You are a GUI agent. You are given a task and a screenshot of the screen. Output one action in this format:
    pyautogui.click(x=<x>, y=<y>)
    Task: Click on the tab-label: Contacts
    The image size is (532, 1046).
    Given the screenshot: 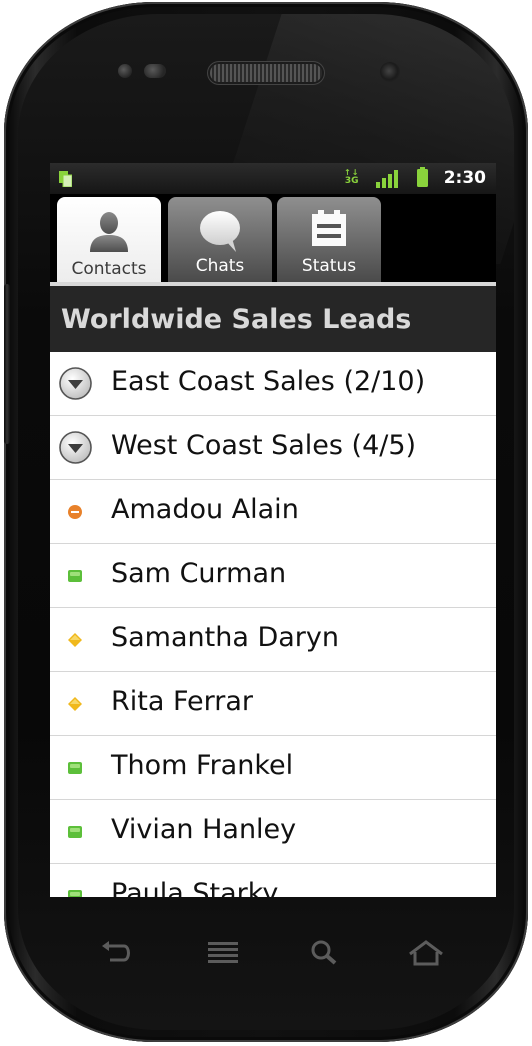 What is the action you would take?
    pyautogui.click(x=109, y=269)
    